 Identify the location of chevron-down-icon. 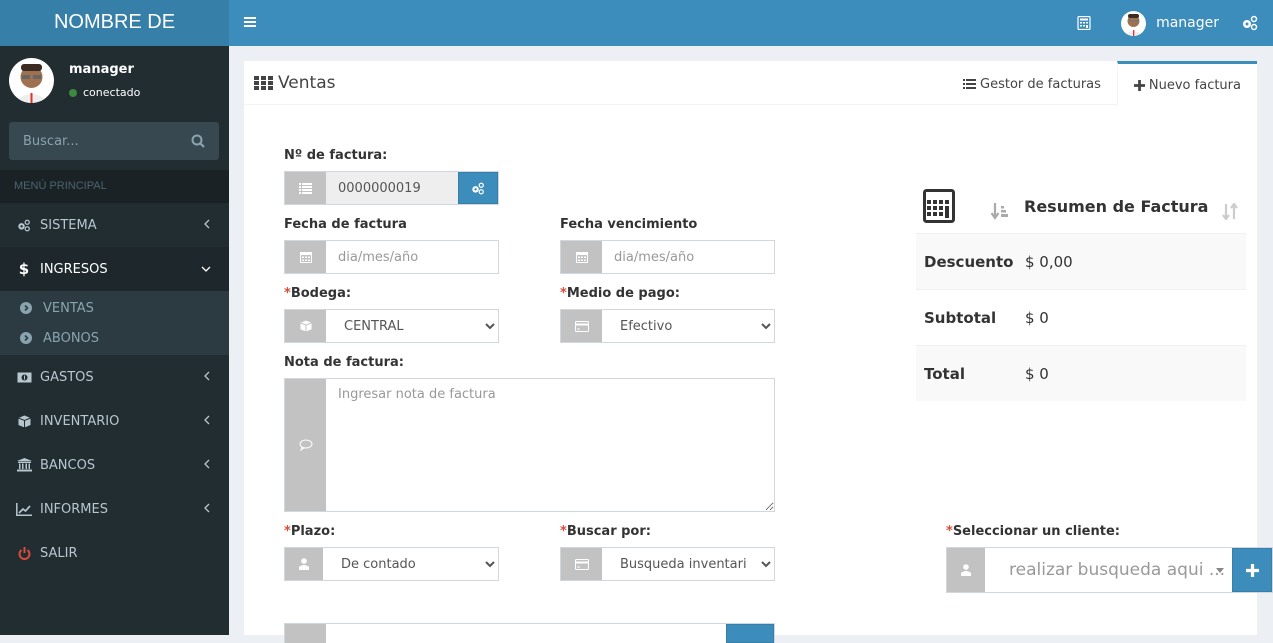
(206, 269).